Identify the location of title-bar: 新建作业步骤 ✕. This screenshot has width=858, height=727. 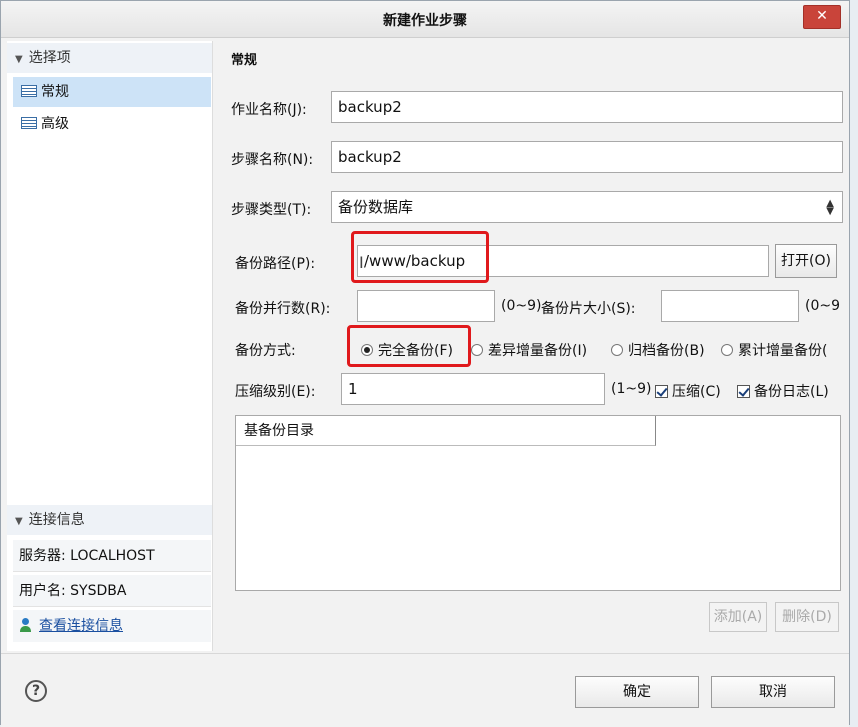
(425, 19).